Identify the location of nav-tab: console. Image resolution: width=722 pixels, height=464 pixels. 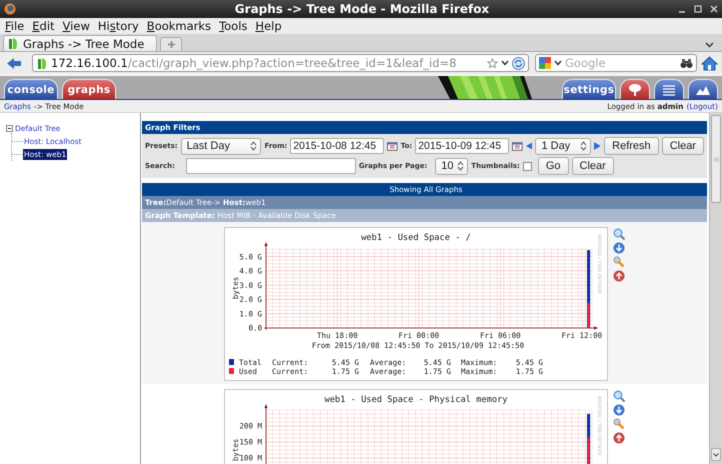
(31, 89).